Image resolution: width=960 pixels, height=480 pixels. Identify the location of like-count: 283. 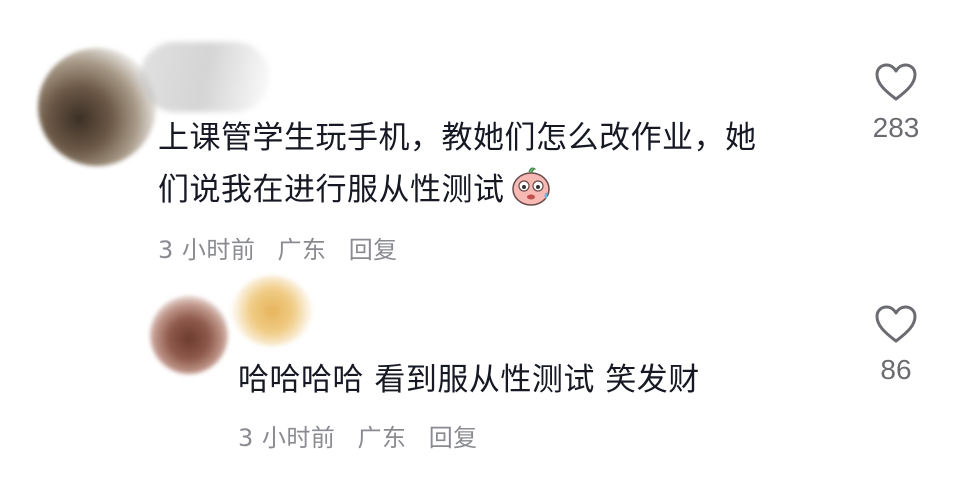
(896, 127).